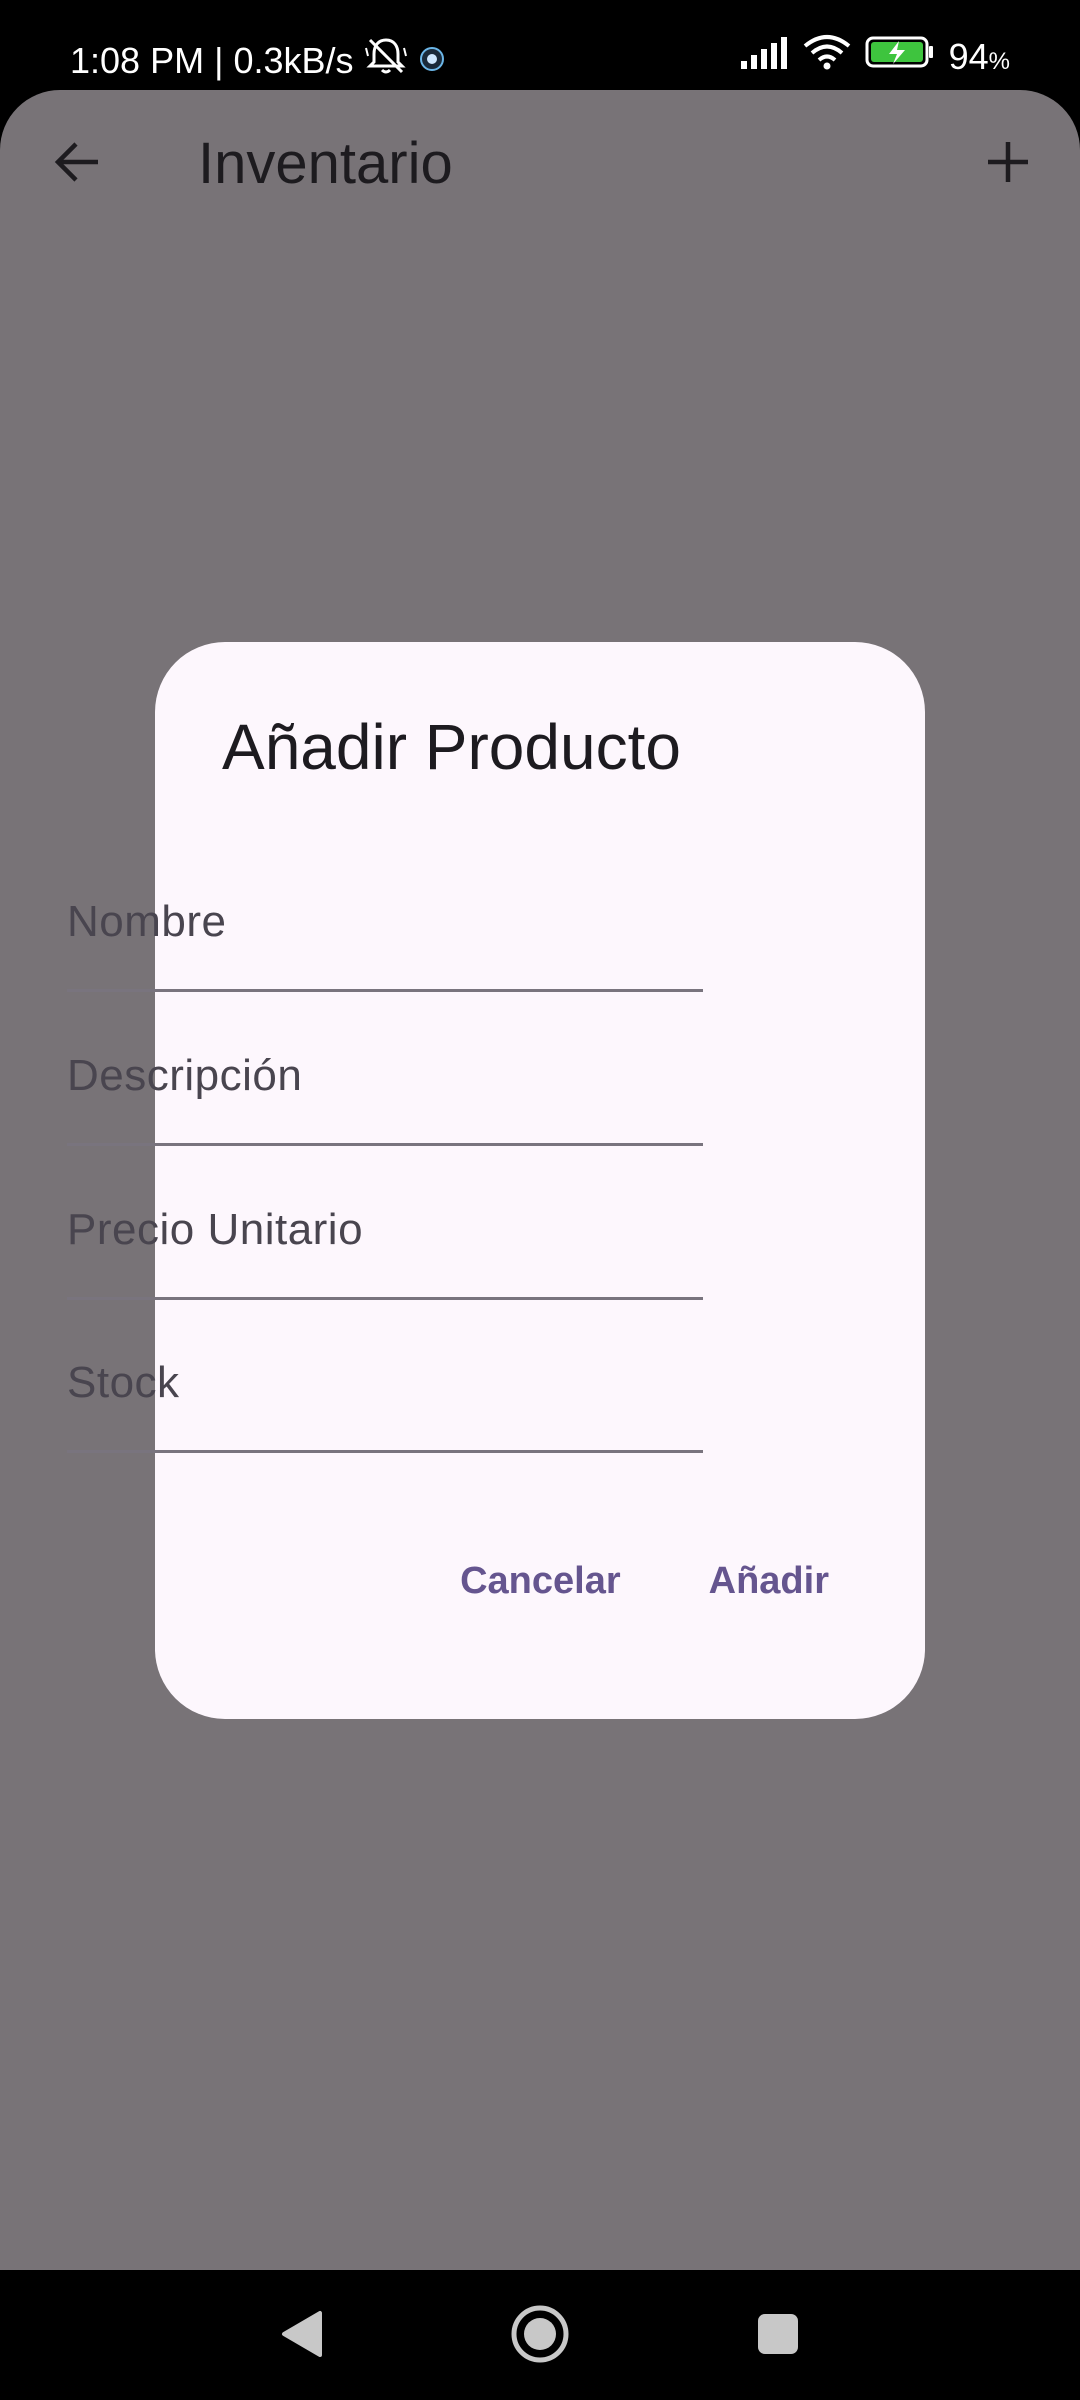 This screenshot has height=2400, width=1080. Describe the element at coordinates (900, 56) in the screenshot. I see `battery-charging-icon` at that location.